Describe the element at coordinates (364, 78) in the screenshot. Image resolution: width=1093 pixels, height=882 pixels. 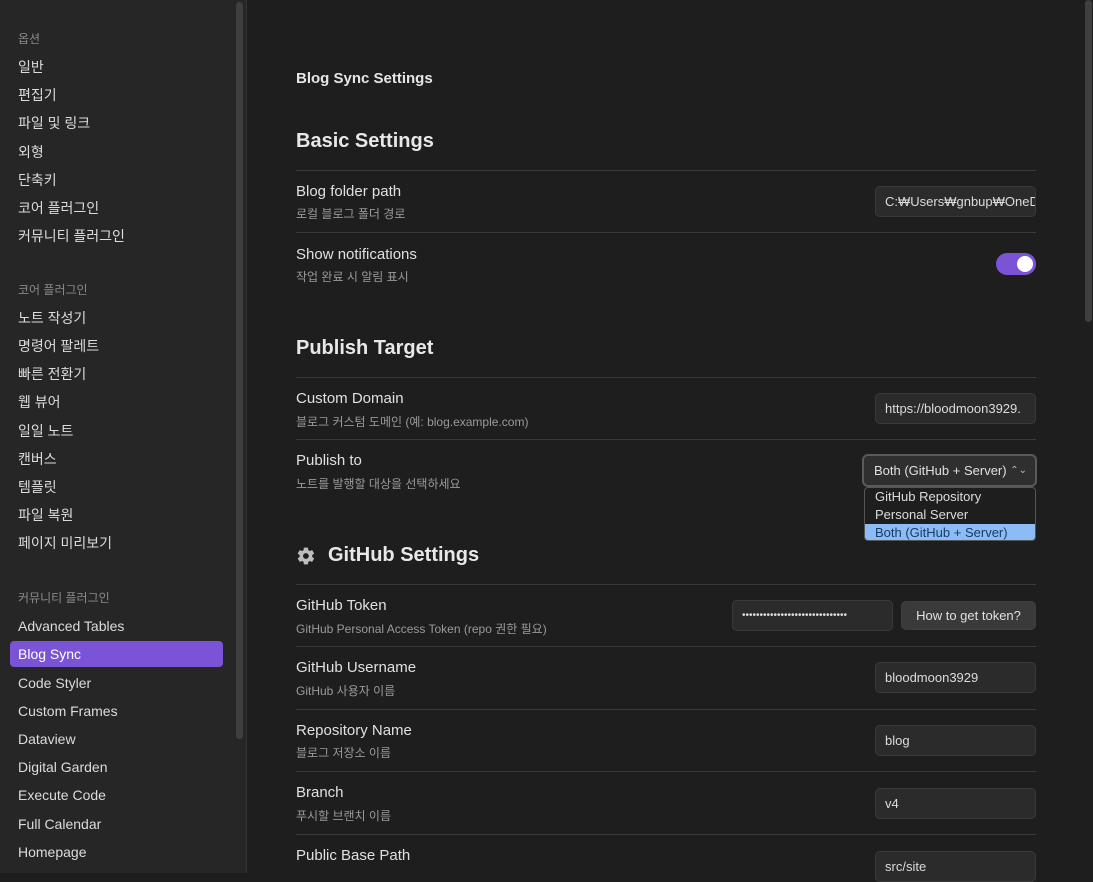
I see `plugin-title: Blog Sync Settings` at that location.